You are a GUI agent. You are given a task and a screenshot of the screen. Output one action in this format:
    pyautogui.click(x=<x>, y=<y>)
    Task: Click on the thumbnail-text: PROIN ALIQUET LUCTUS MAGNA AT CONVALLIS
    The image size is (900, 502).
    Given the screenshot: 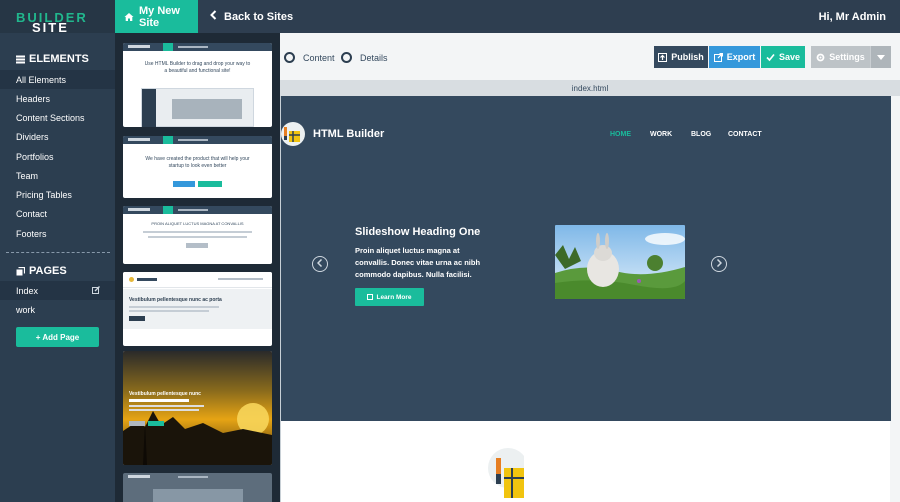 What is the action you would take?
    pyautogui.click(x=197, y=223)
    